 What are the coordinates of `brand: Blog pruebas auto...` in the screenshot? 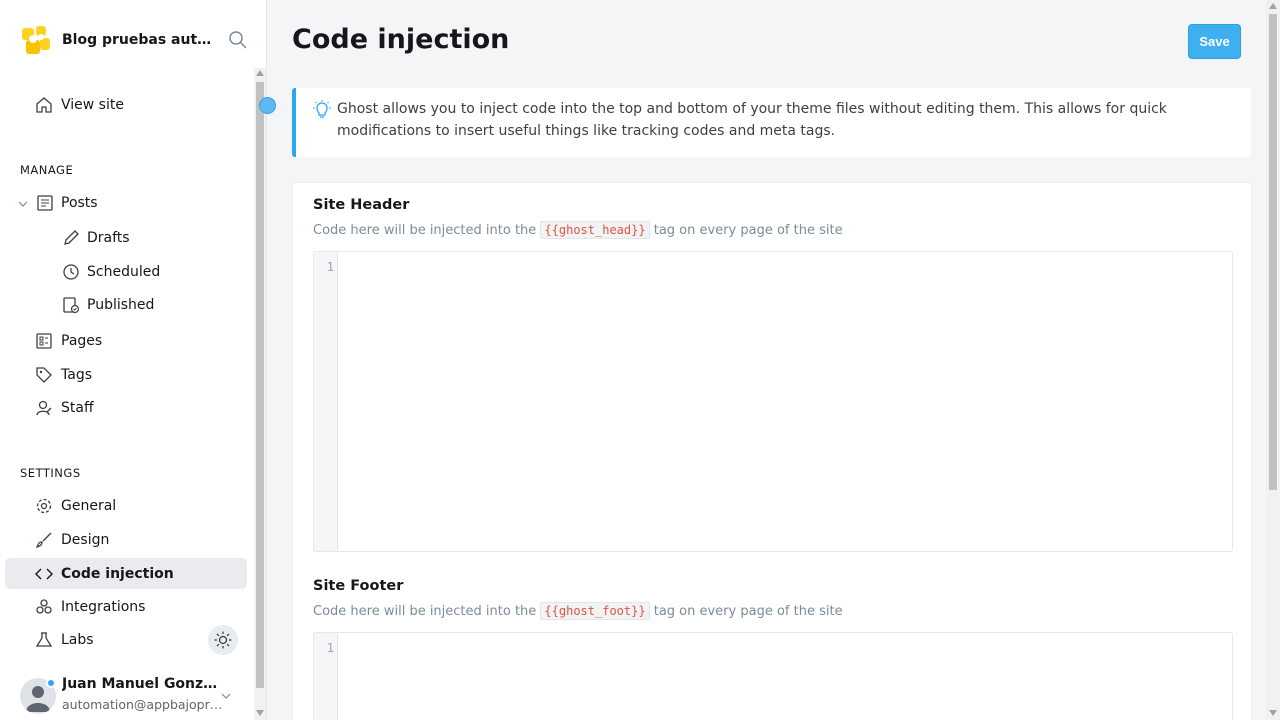 It's located at (116, 40).